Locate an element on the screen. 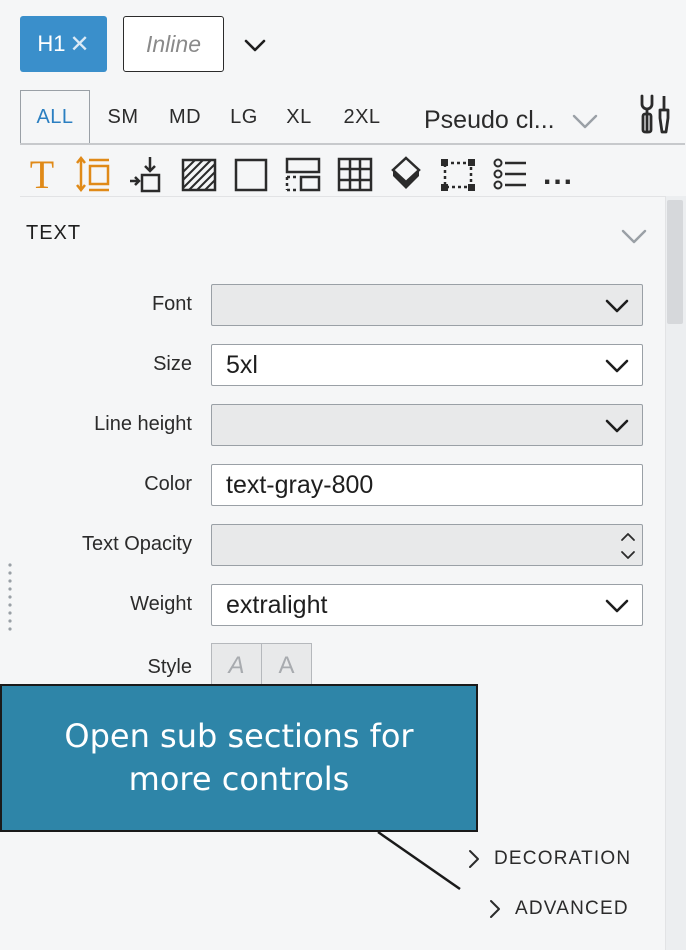 This screenshot has width=686, height=950. panel-divider is located at coordinates (342, 196).